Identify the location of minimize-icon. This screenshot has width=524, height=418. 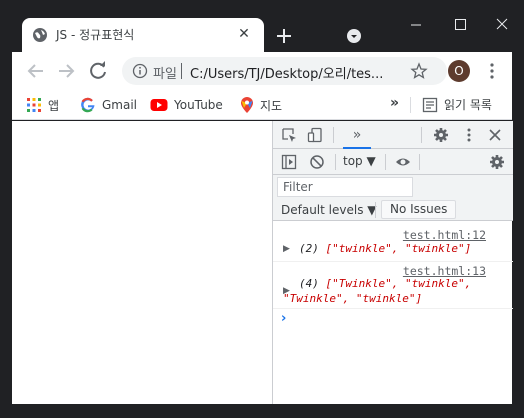
(416, 24).